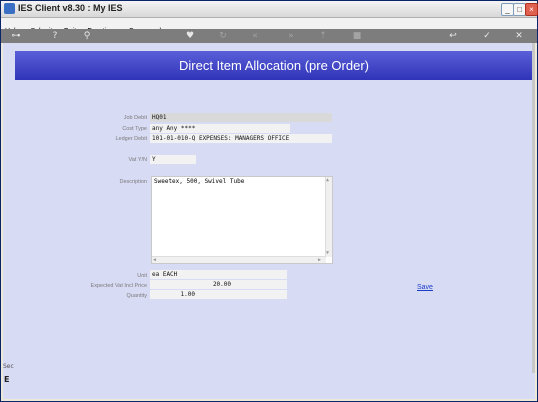  What do you see at coordinates (327, 180) in the screenshot?
I see `scroll-up-icon: ▲` at bounding box center [327, 180].